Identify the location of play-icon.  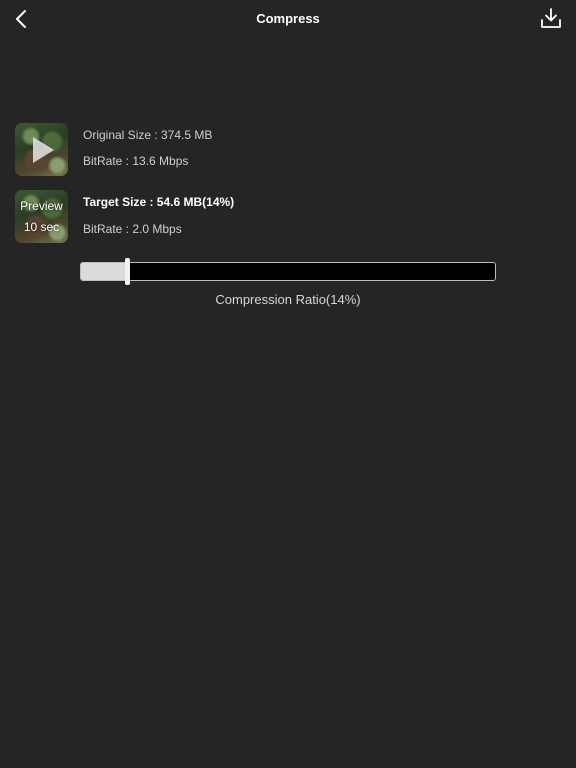
(43, 150).